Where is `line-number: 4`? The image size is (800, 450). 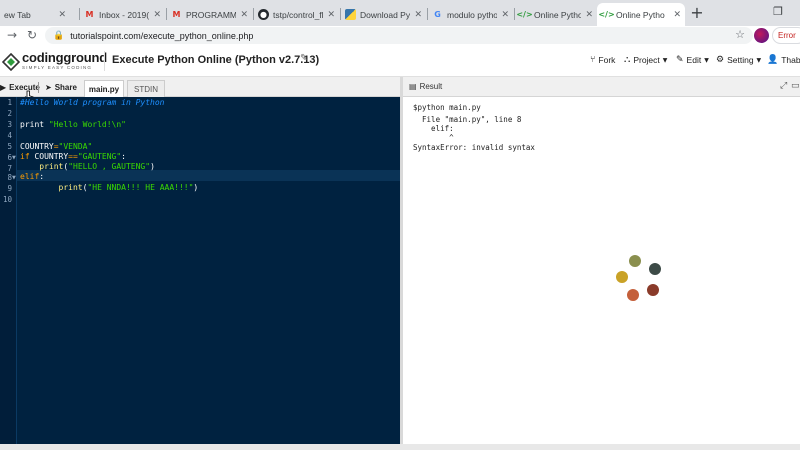 line-number: 4 is located at coordinates (9, 135).